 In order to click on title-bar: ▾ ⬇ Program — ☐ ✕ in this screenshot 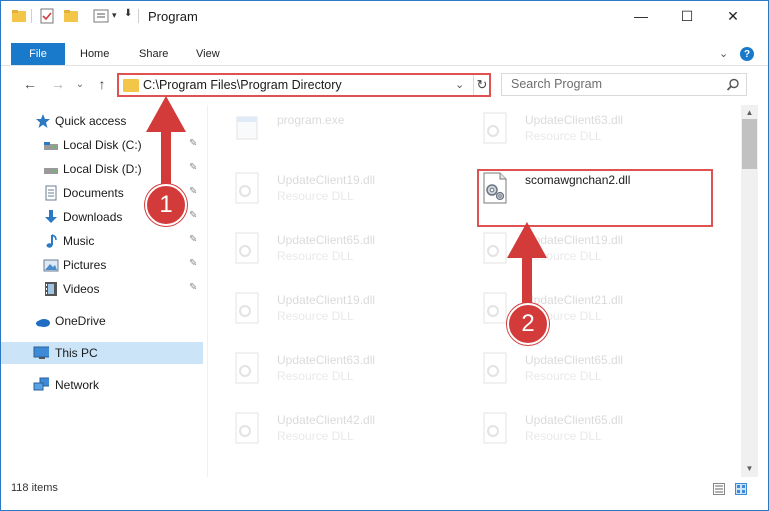, I will do `click(384, 16)`.